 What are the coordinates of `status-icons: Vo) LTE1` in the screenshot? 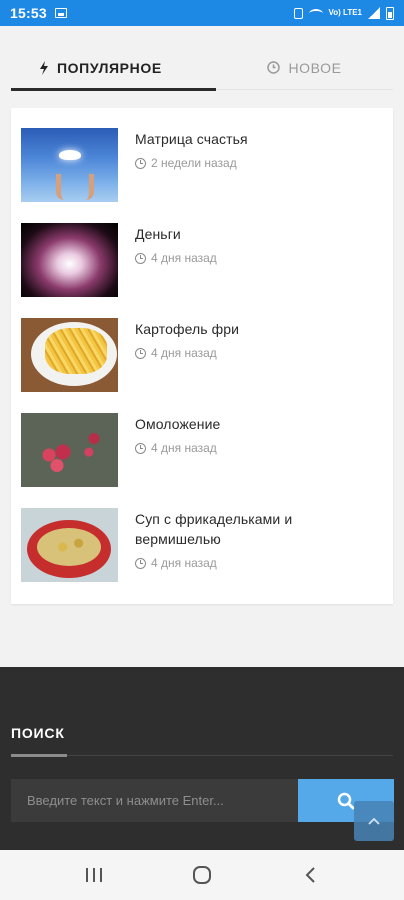 It's located at (343, 13).